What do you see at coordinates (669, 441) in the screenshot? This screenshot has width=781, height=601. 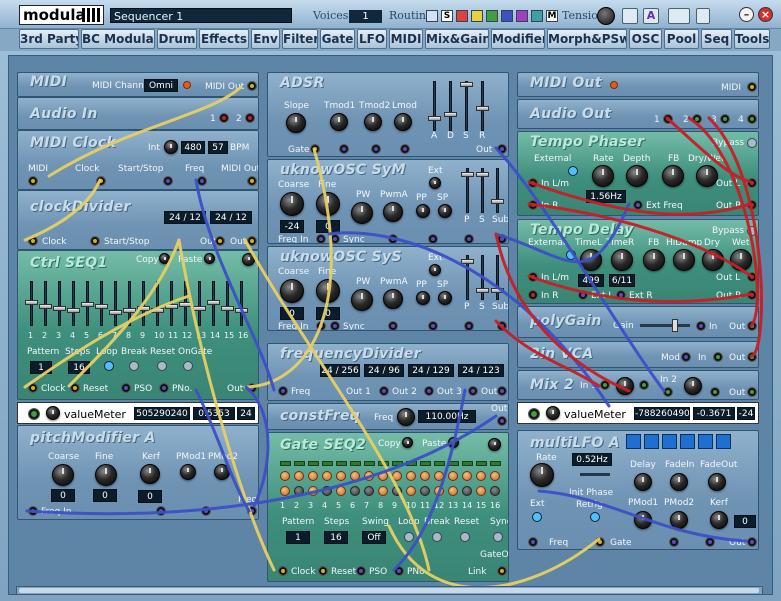 I see `wave-pulse-icon` at bounding box center [669, 441].